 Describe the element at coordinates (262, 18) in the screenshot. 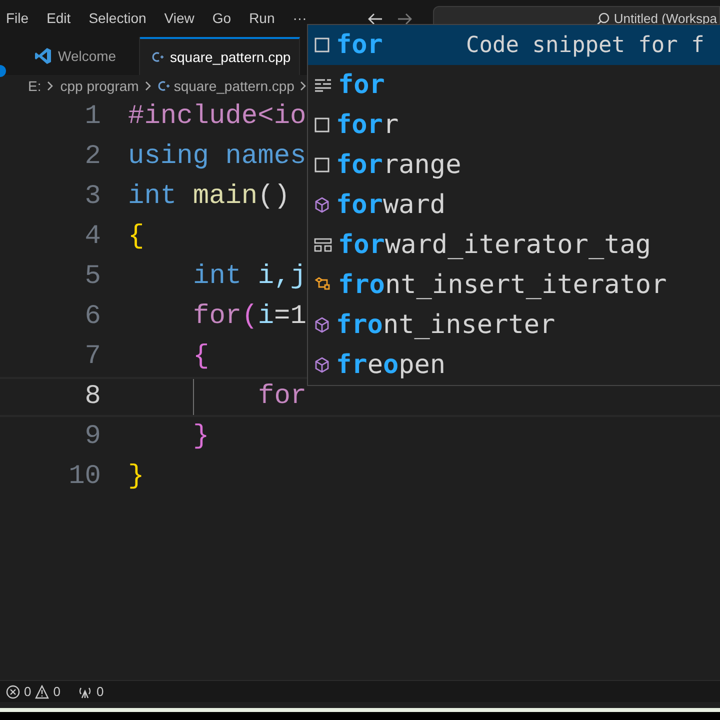

I see `menu-item: Run` at that location.